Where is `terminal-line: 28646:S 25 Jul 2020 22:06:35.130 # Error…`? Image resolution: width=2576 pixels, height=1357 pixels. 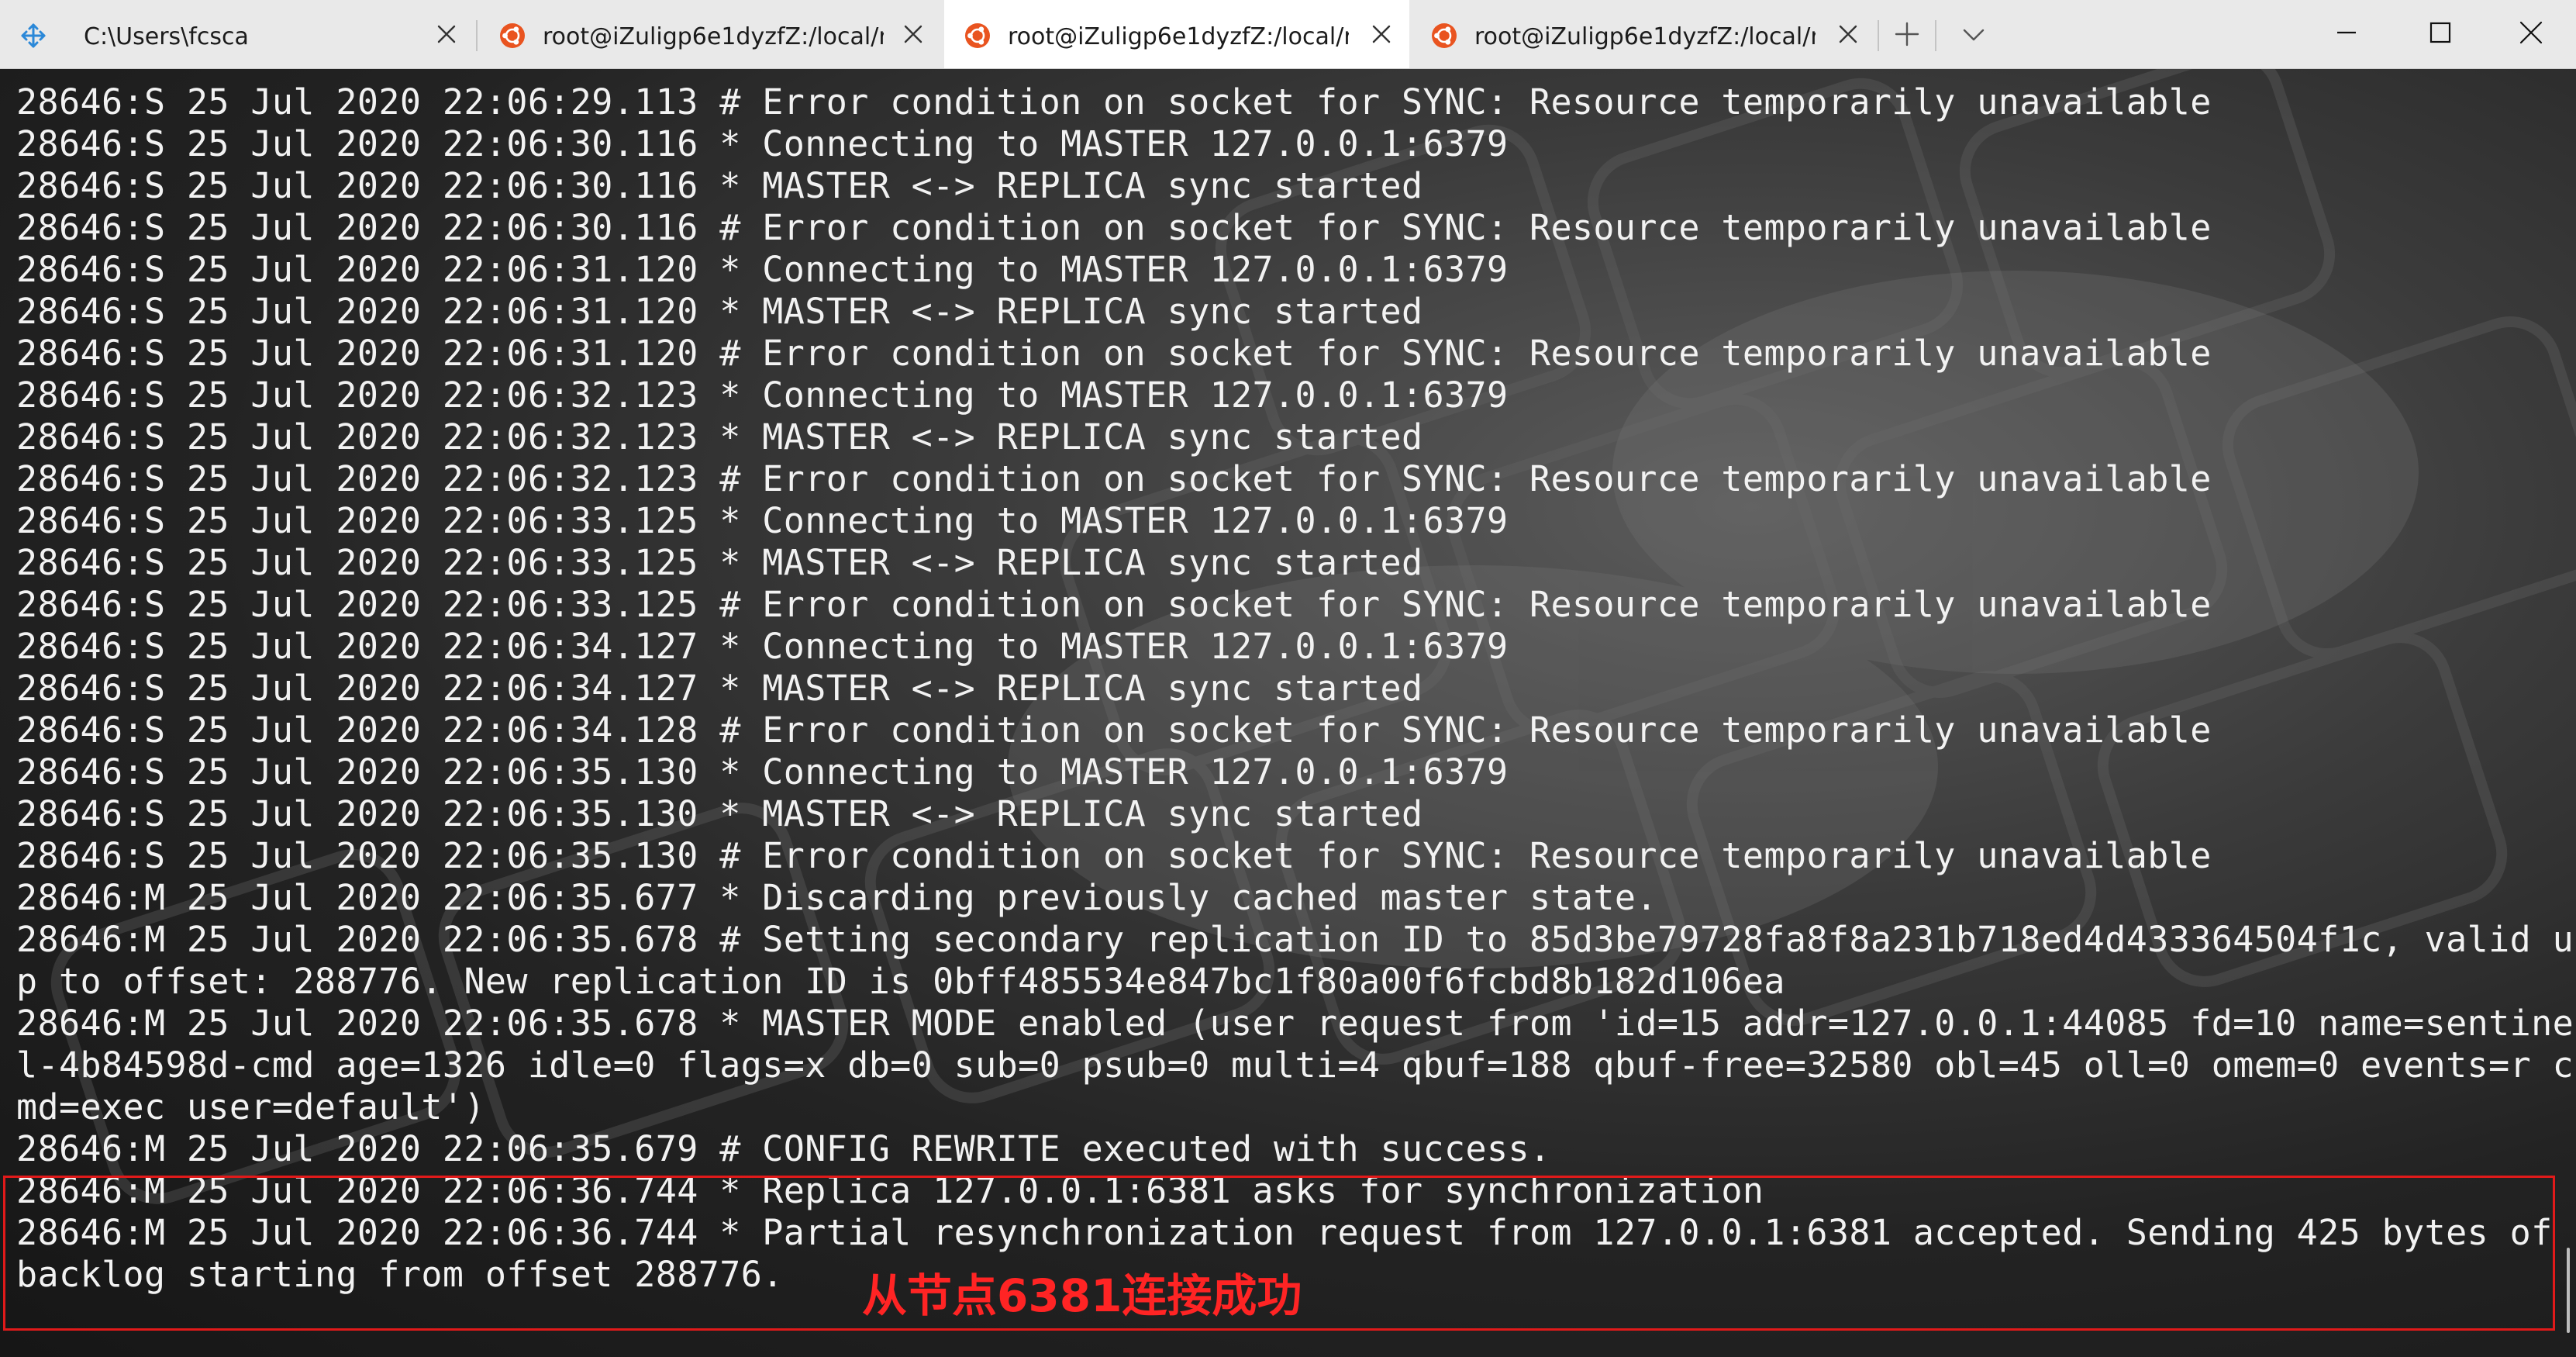
terminal-line: 28646:S 25 Jul 2020 22:06:35.130 # Error… is located at coordinates (1114, 856).